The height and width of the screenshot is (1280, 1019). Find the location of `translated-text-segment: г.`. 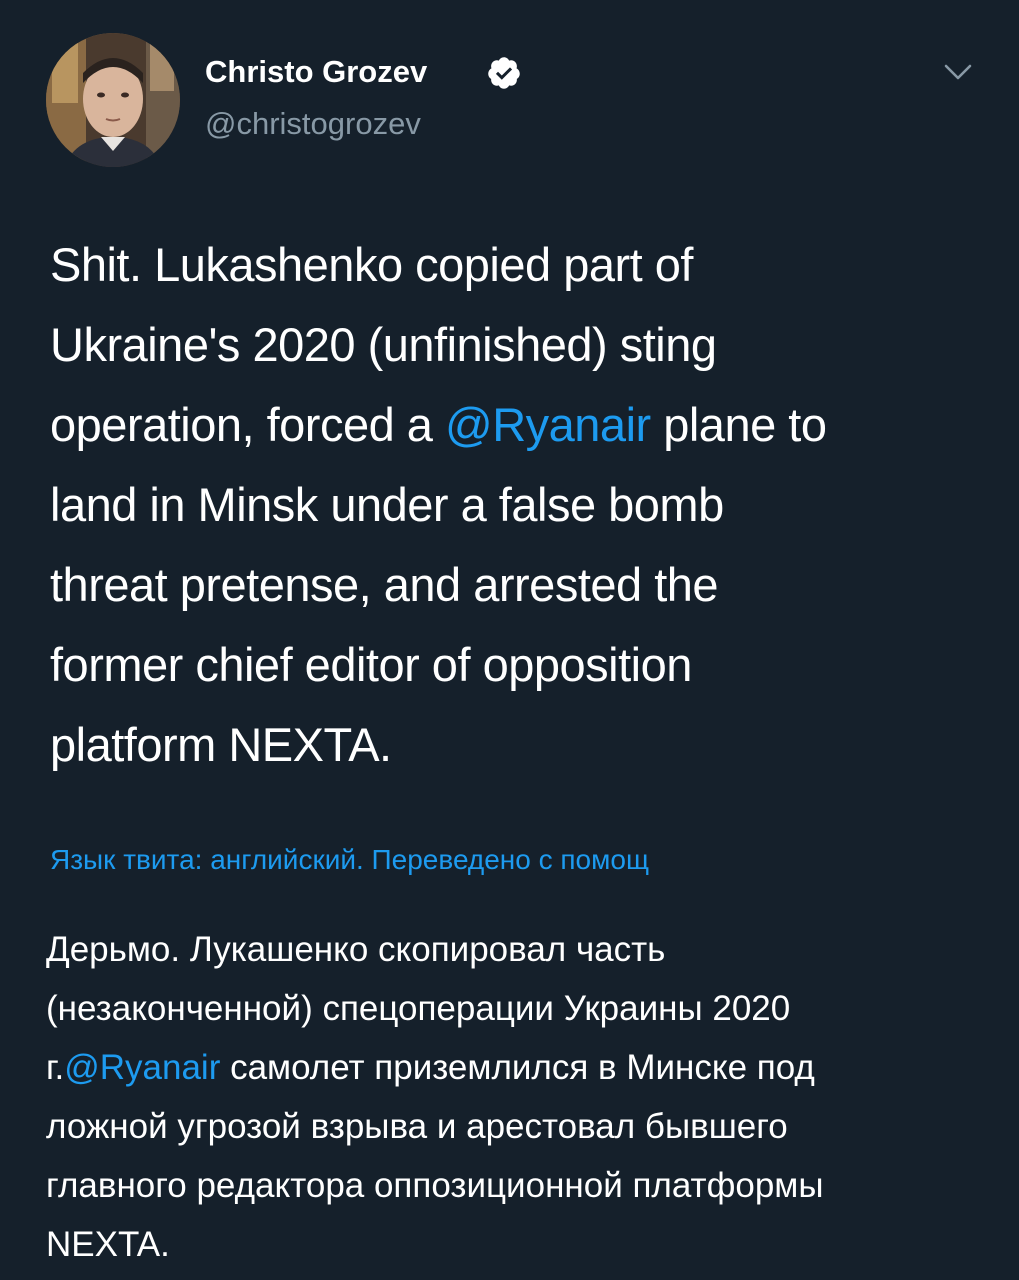

translated-text-segment: г. is located at coordinates (55, 1067).